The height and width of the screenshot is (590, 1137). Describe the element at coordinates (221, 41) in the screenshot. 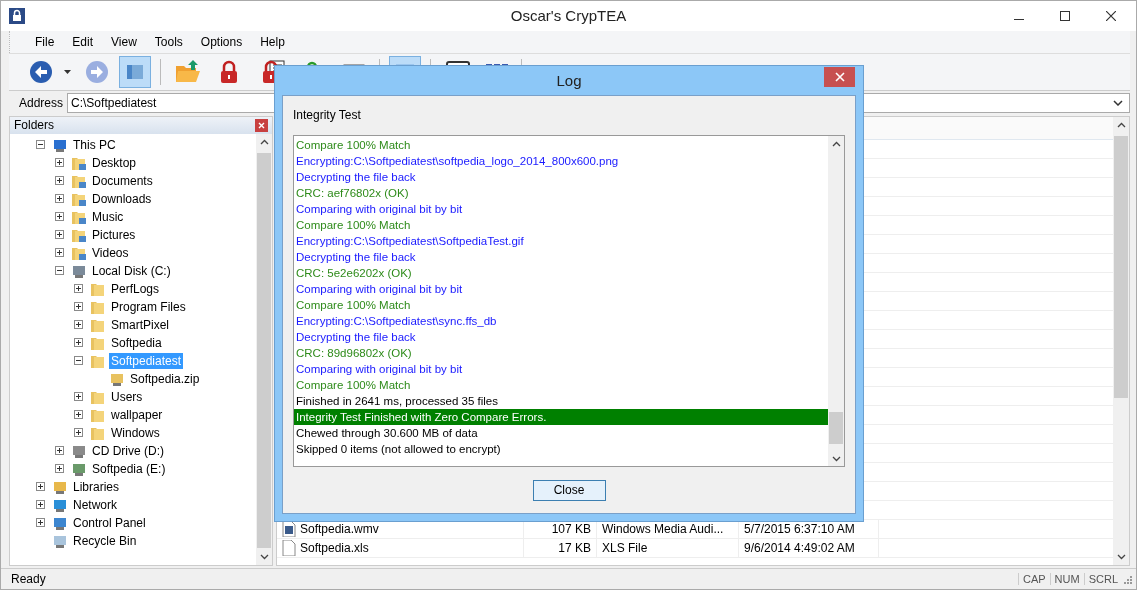

I see `menu-item: Options` at that location.